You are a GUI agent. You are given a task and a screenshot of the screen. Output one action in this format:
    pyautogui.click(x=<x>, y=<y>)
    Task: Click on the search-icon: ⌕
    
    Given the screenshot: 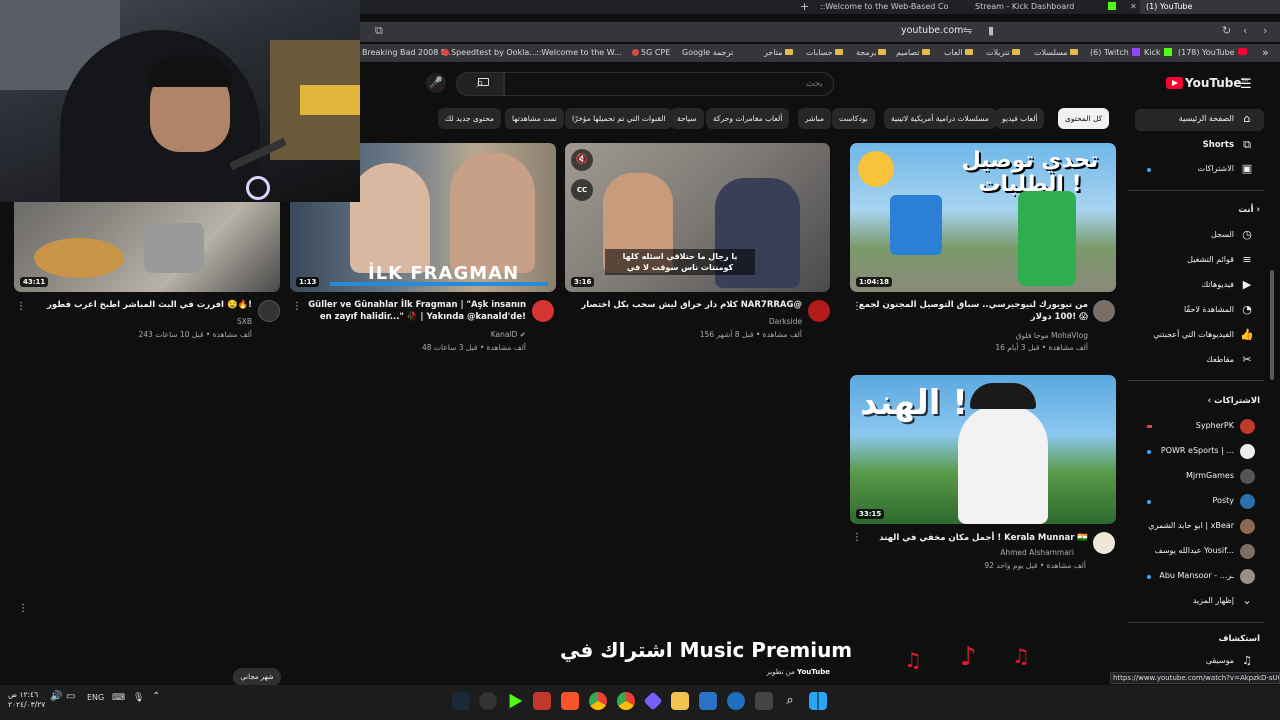 What is the action you would take?
    pyautogui.click(x=790, y=701)
    